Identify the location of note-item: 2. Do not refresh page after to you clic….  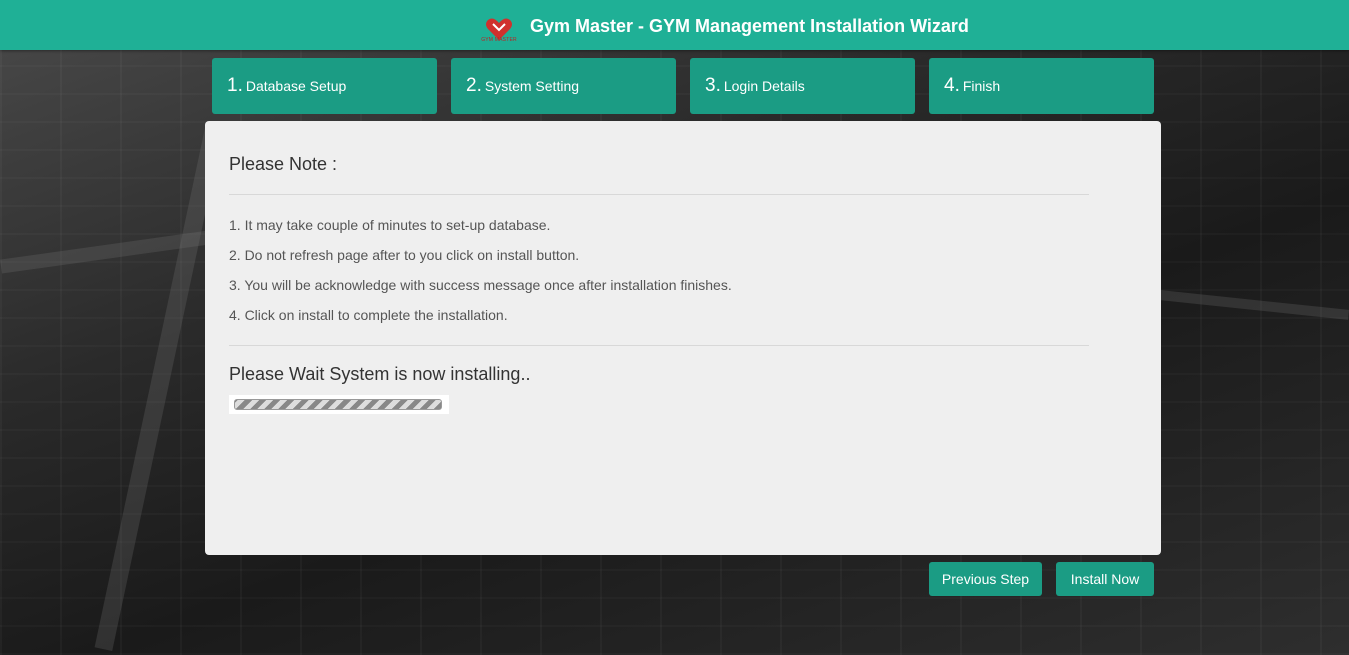
(404, 255).